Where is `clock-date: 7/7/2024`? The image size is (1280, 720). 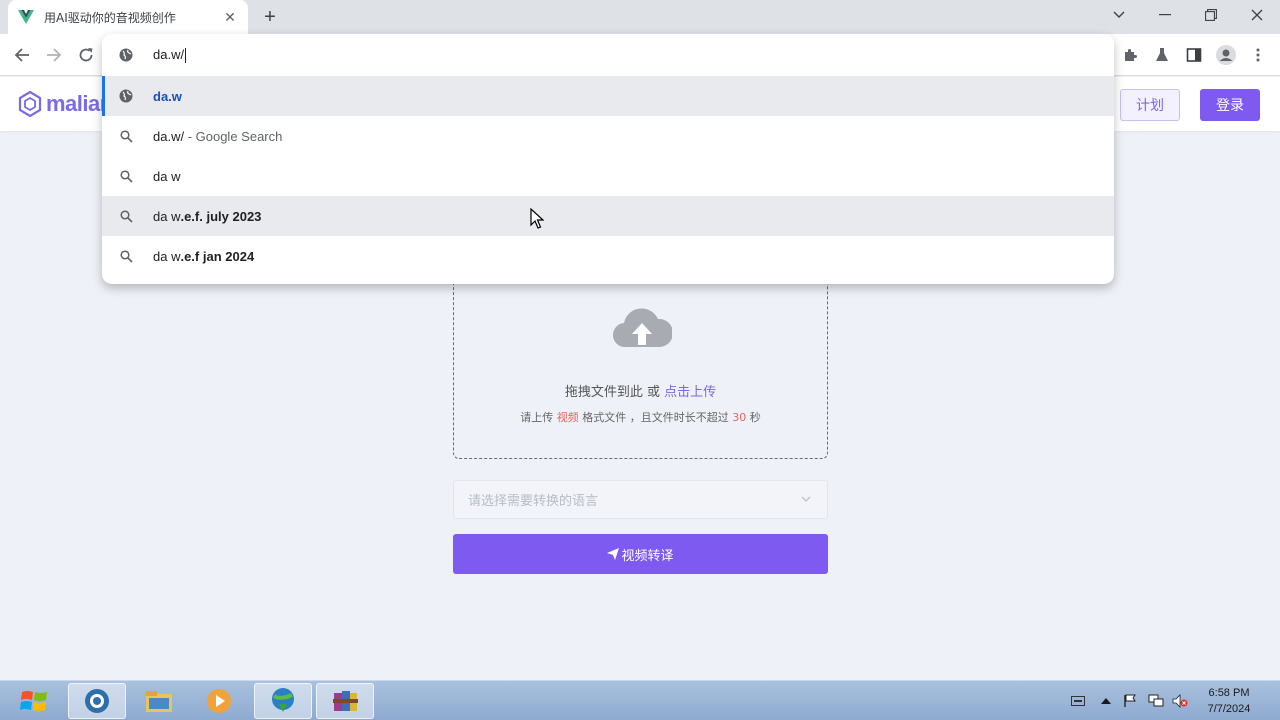
clock-date: 7/7/2024 is located at coordinates (1229, 709).